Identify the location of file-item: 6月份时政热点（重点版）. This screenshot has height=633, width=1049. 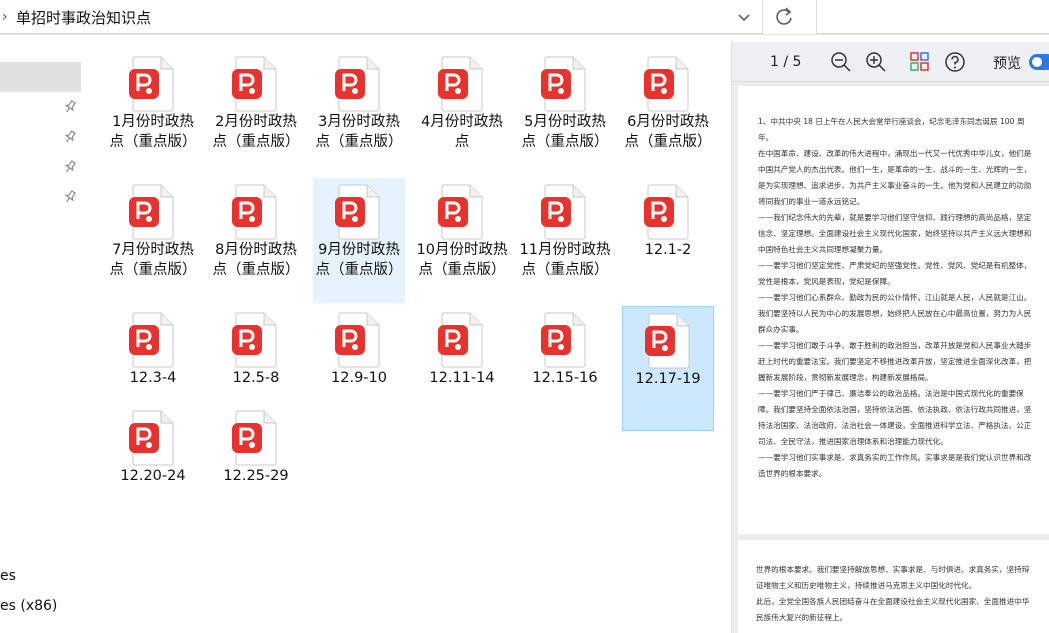
(668, 112).